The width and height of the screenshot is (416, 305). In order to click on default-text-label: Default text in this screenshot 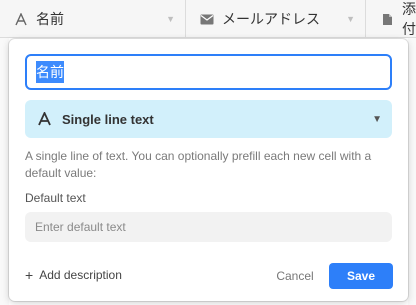, I will do `click(55, 198)`.